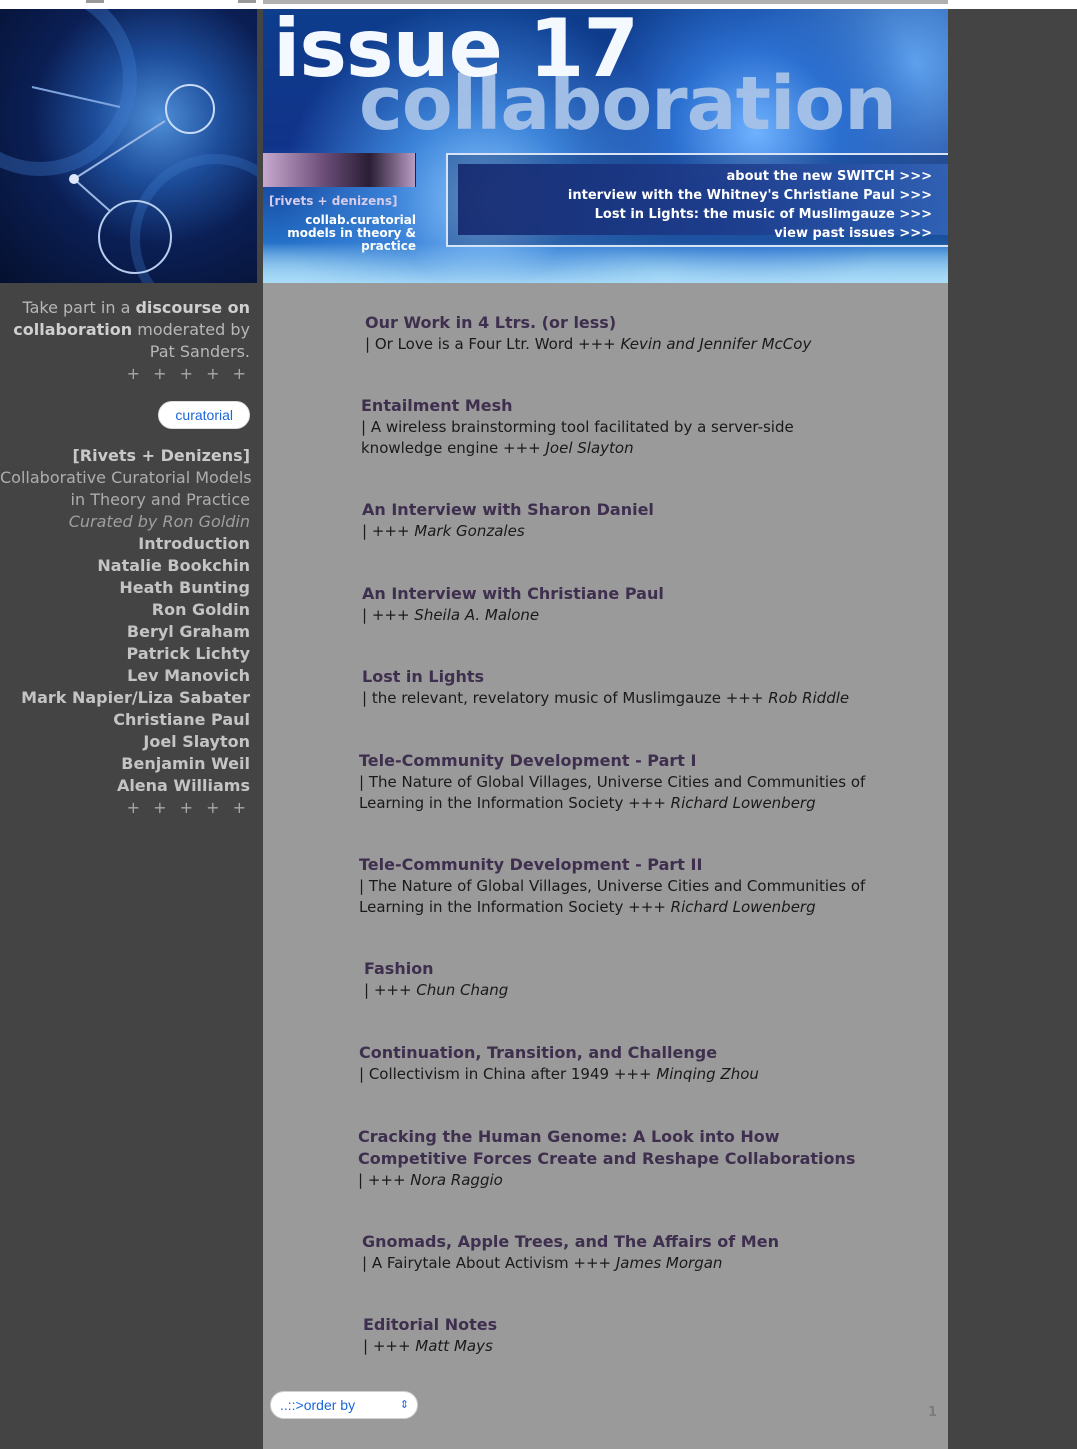 The height and width of the screenshot is (1449, 1077). I want to click on sidebar-link-joel-slayton: Joel Slayton, so click(125, 742).